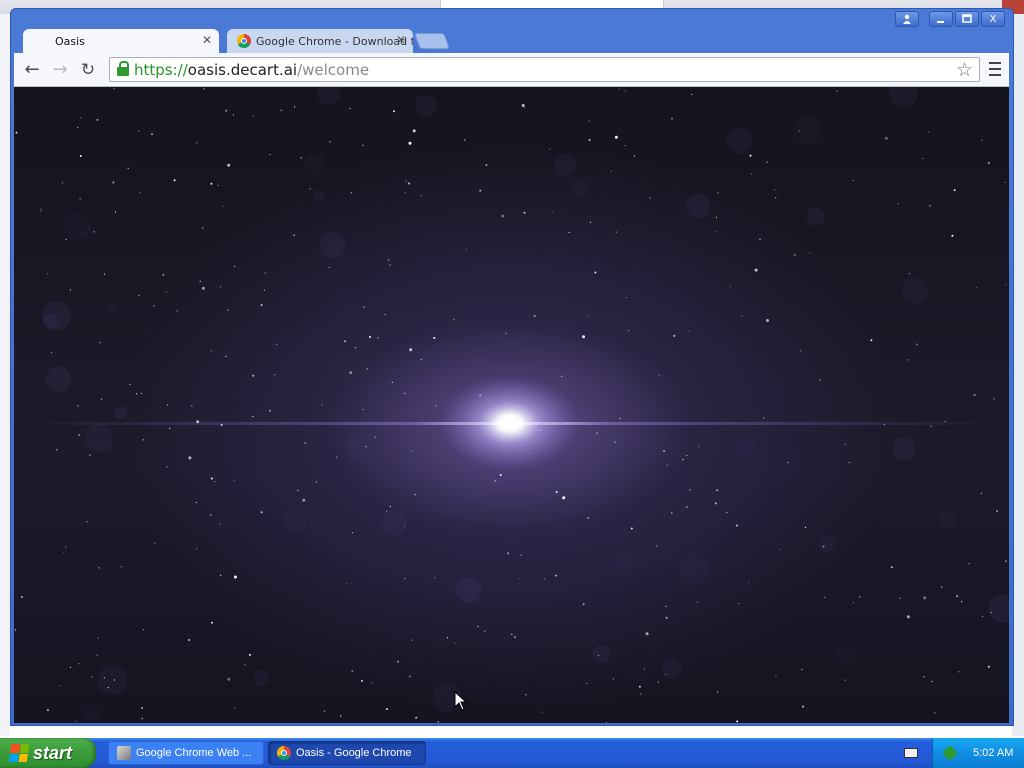 This screenshot has height=768, width=1024. Describe the element at coordinates (941, 19) in the screenshot. I see `minimize-button` at that location.